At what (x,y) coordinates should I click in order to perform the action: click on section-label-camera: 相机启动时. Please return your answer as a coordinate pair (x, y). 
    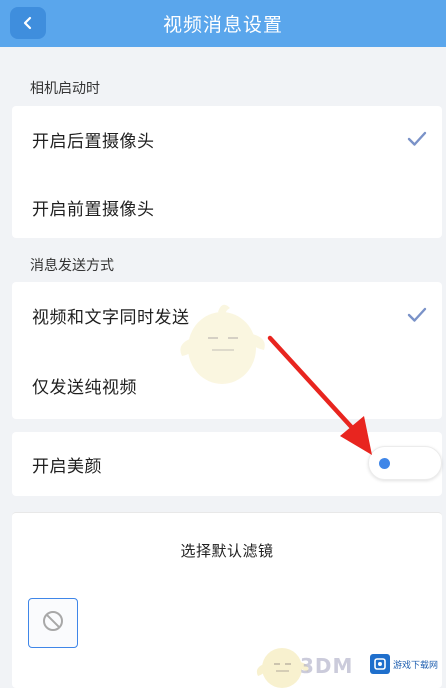
    Looking at the image, I should click on (65, 89).